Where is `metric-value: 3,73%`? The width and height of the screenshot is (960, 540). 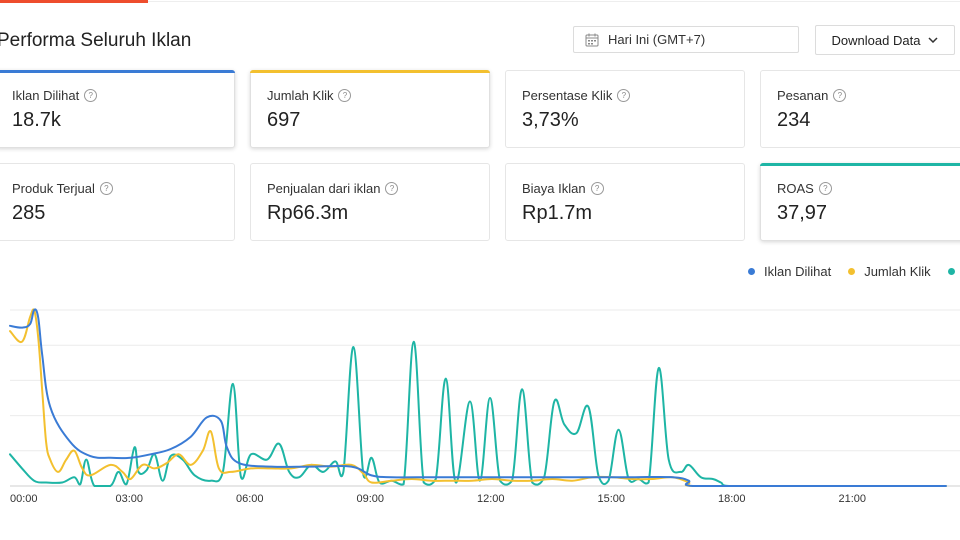
metric-value: 3,73% is located at coordinates (550, 120).